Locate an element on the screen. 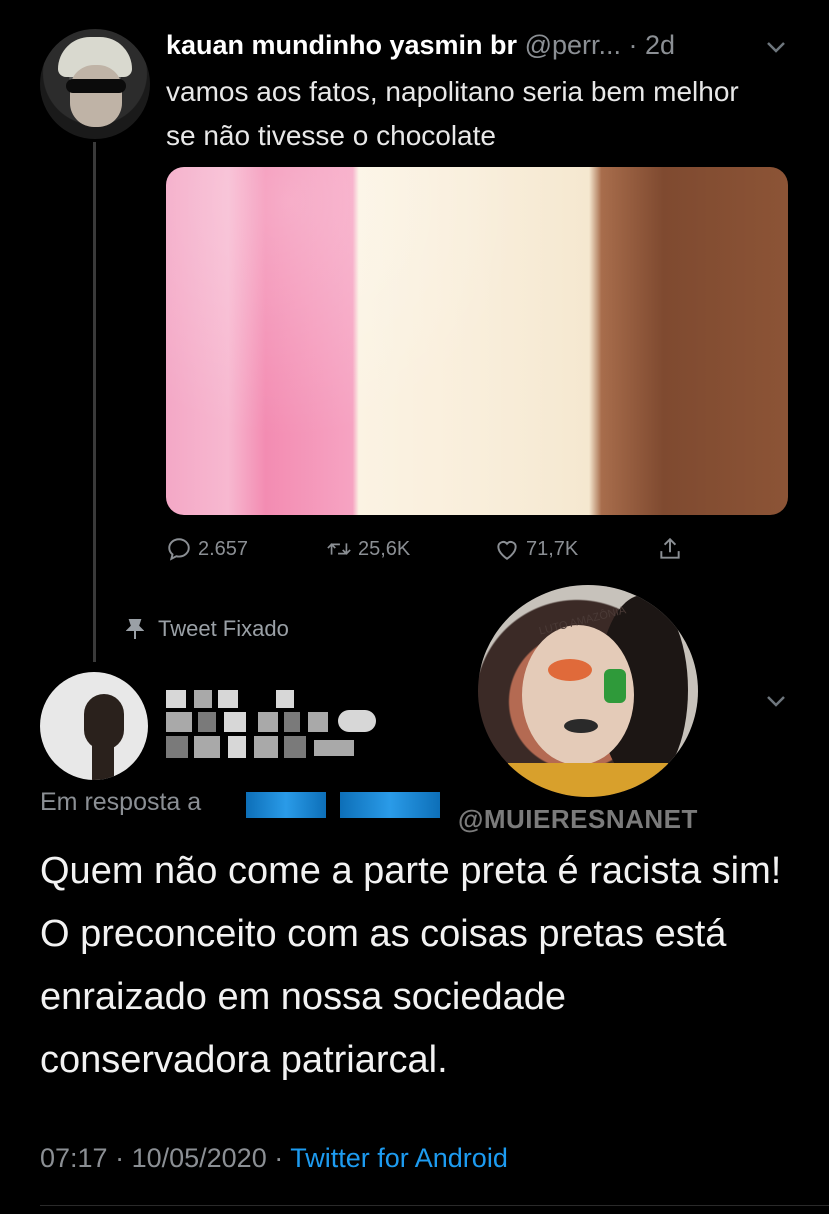 Image resolution: width=829 pixels, height=1214 pixels. tweet-header: kauan mundinho yasmin br @perr... · 2d is located at coordinates (420, 45).